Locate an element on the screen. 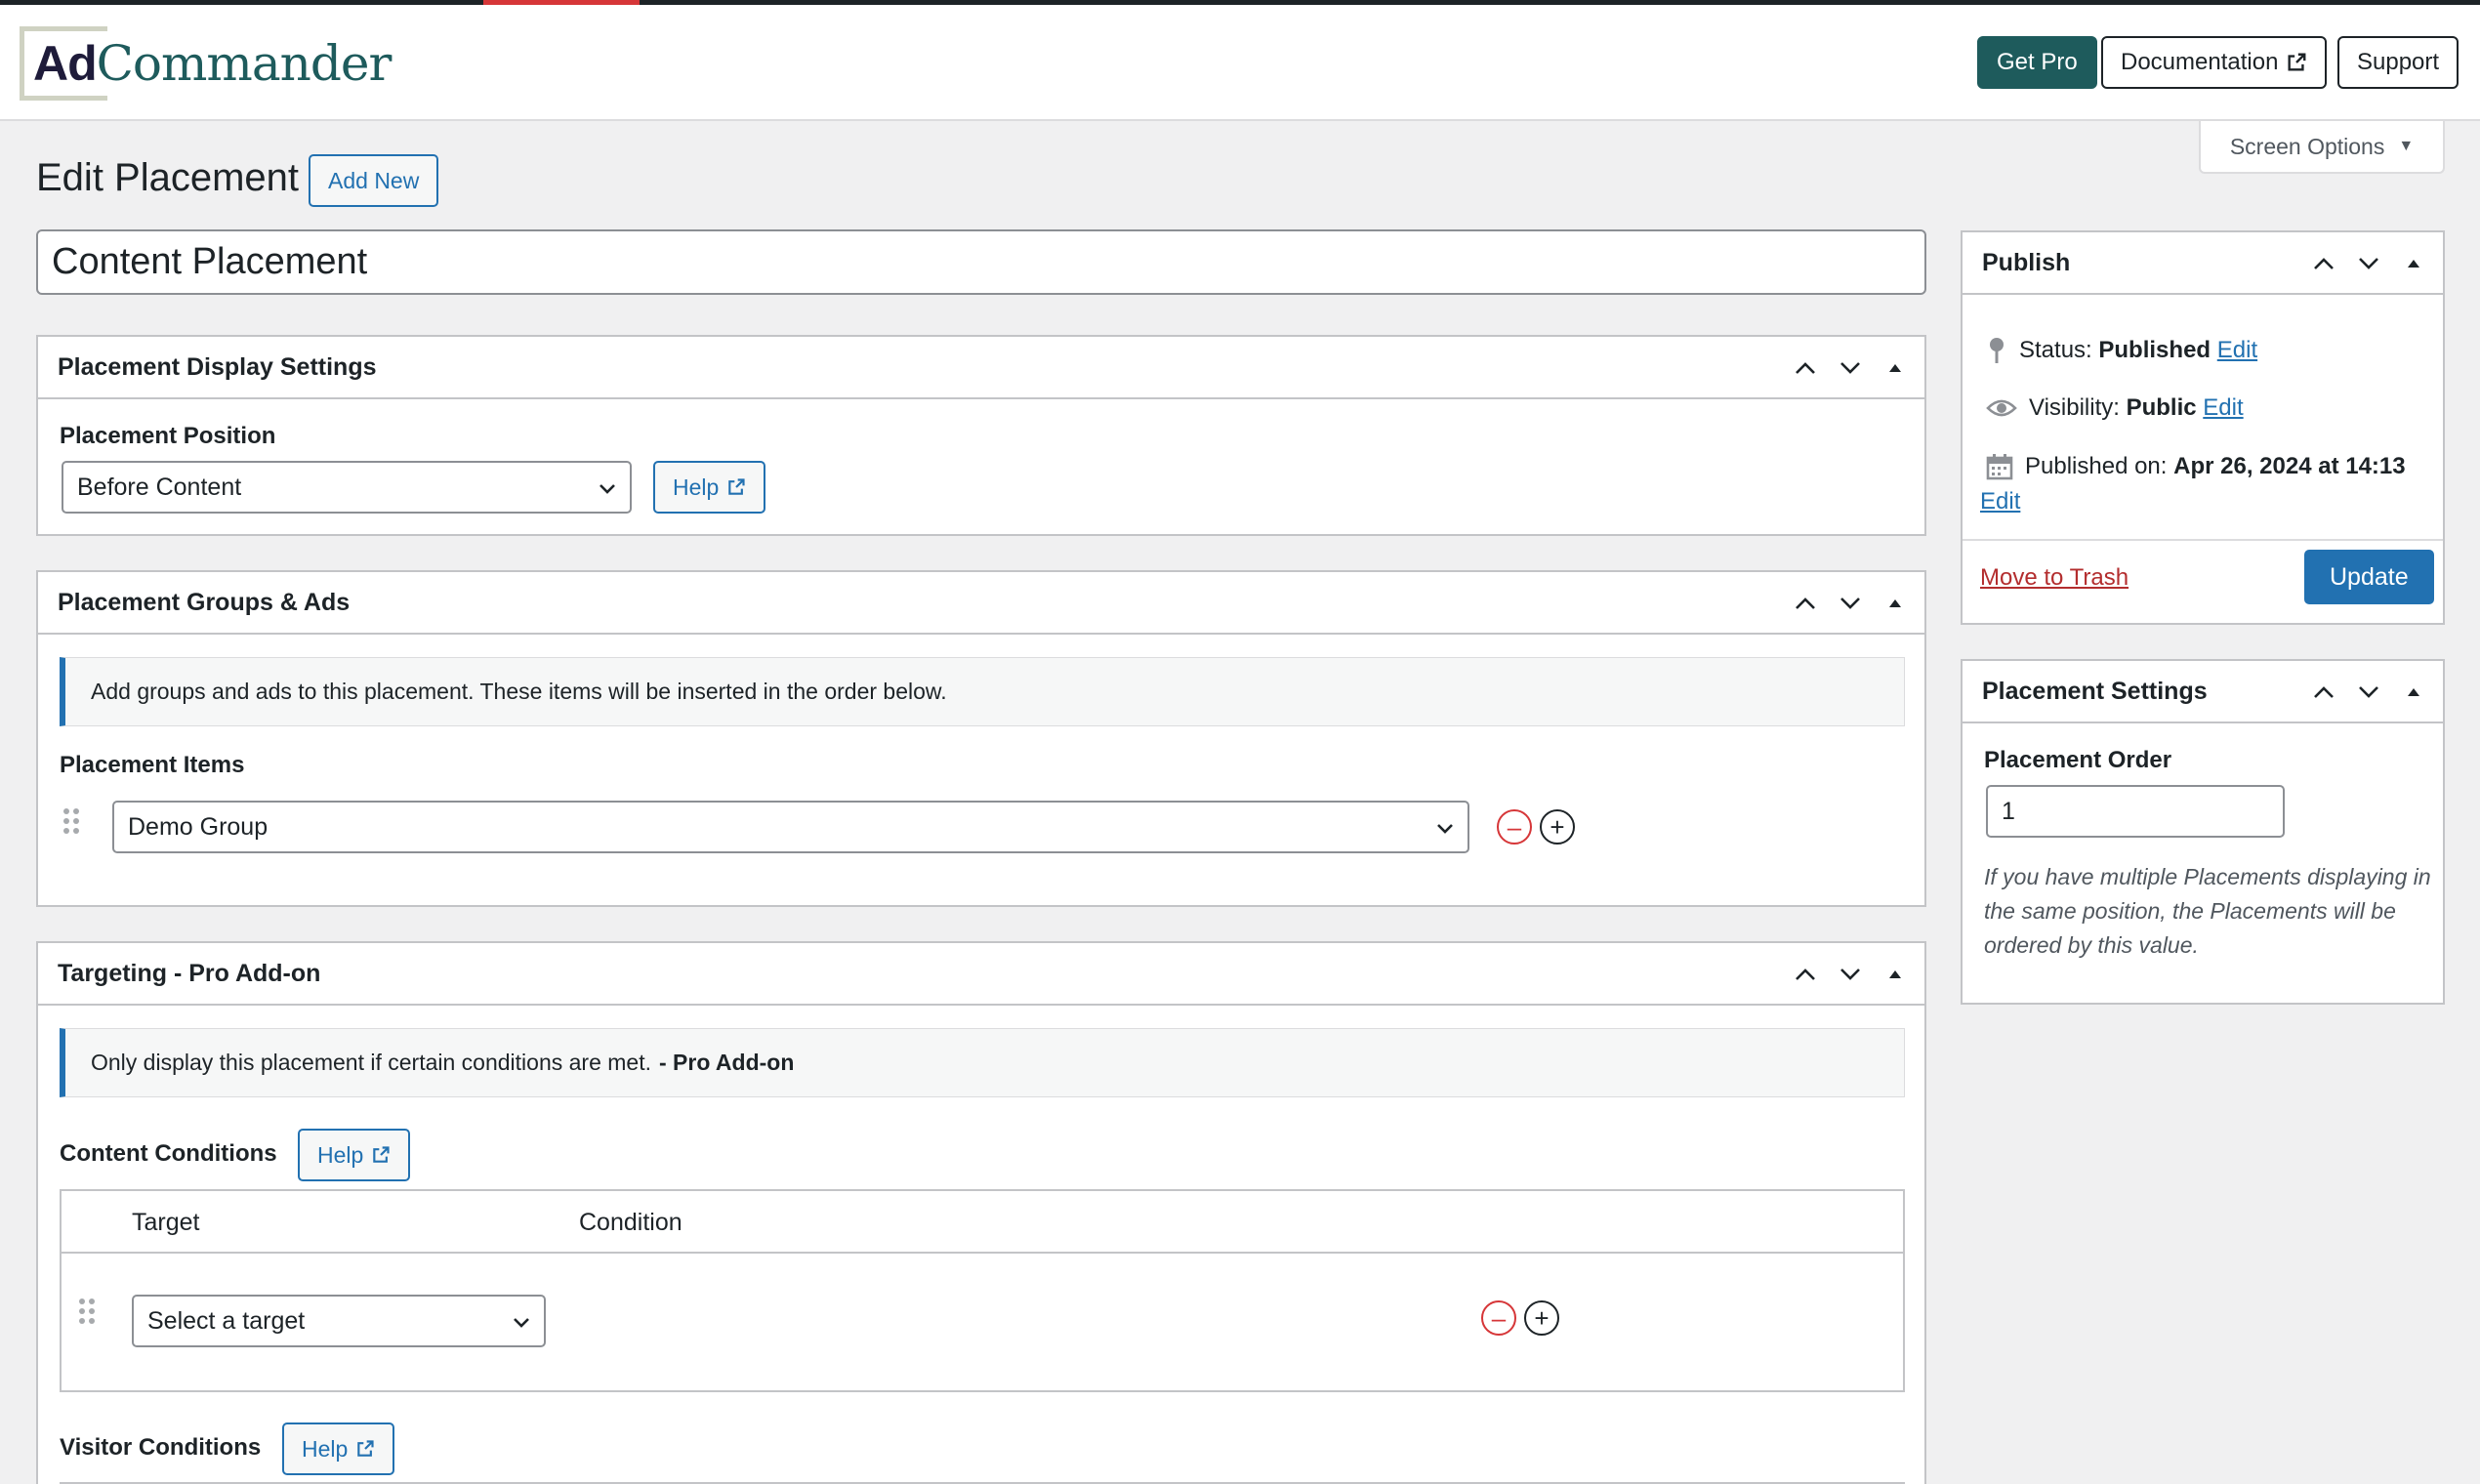 This screenshot has height=1484, width=2480. caret-down-icon: ▼ is located at coordinates (2406, 146).